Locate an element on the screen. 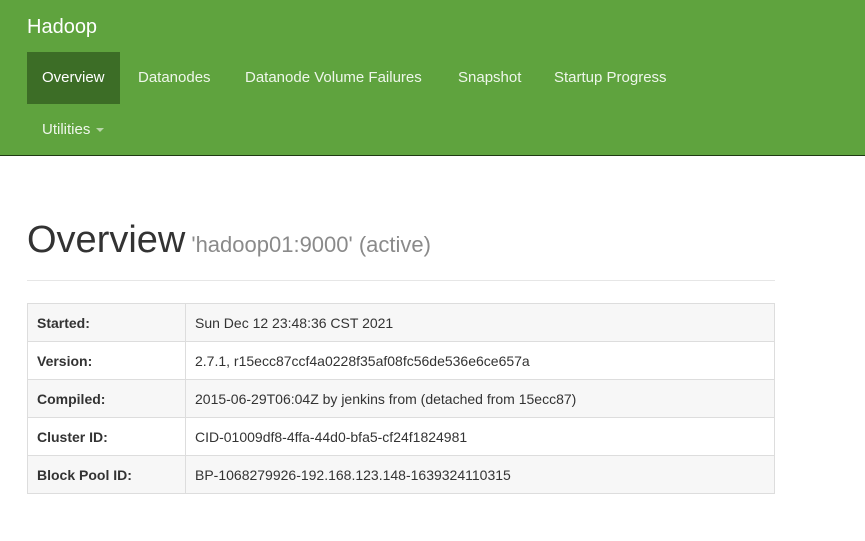  nav-overview: Overview is located at coordinates (73, 78).